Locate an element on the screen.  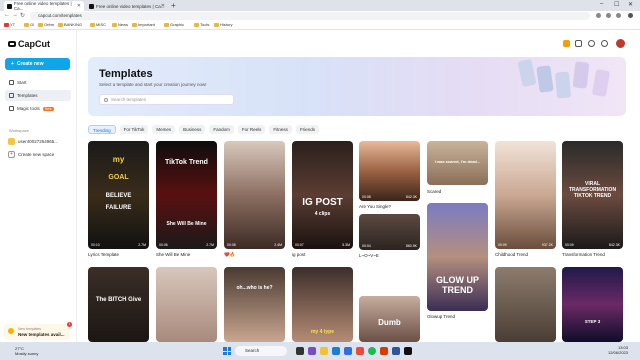
template-card: Dumb is located at coordinates (389, 319).